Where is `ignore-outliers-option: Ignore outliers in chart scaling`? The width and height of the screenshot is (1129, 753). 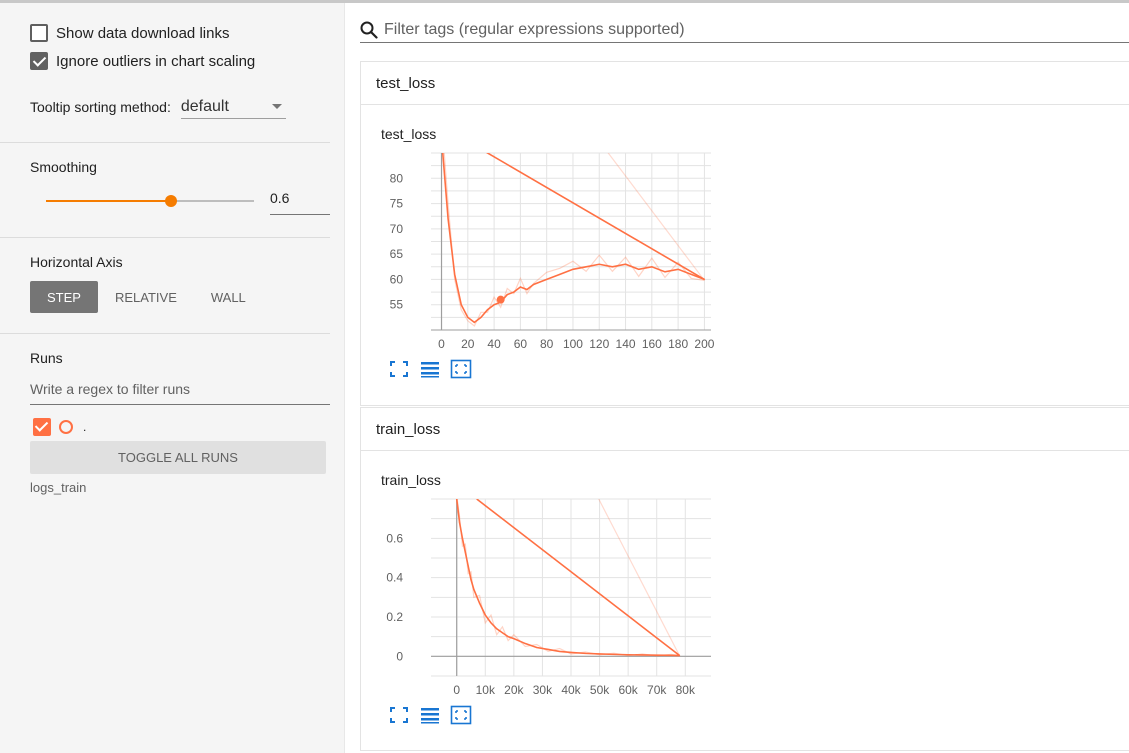 ignore-outliers-option: Ignore outliers in chart scaling is located at coordinates (142, 61).